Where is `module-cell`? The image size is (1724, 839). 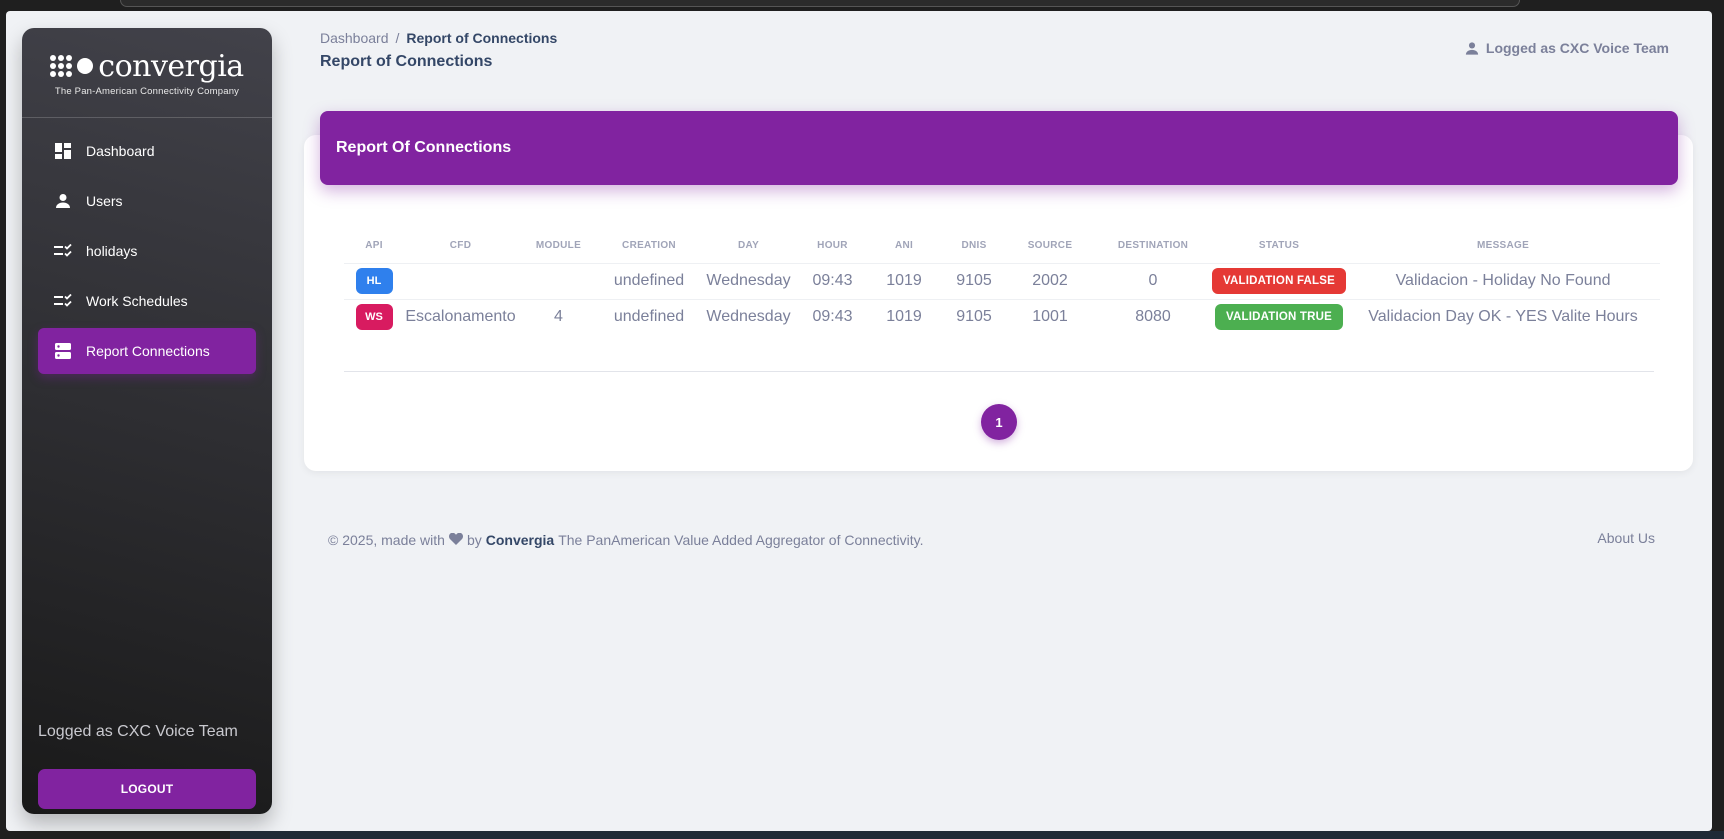 module-cell is located at coordinates (558, 281).